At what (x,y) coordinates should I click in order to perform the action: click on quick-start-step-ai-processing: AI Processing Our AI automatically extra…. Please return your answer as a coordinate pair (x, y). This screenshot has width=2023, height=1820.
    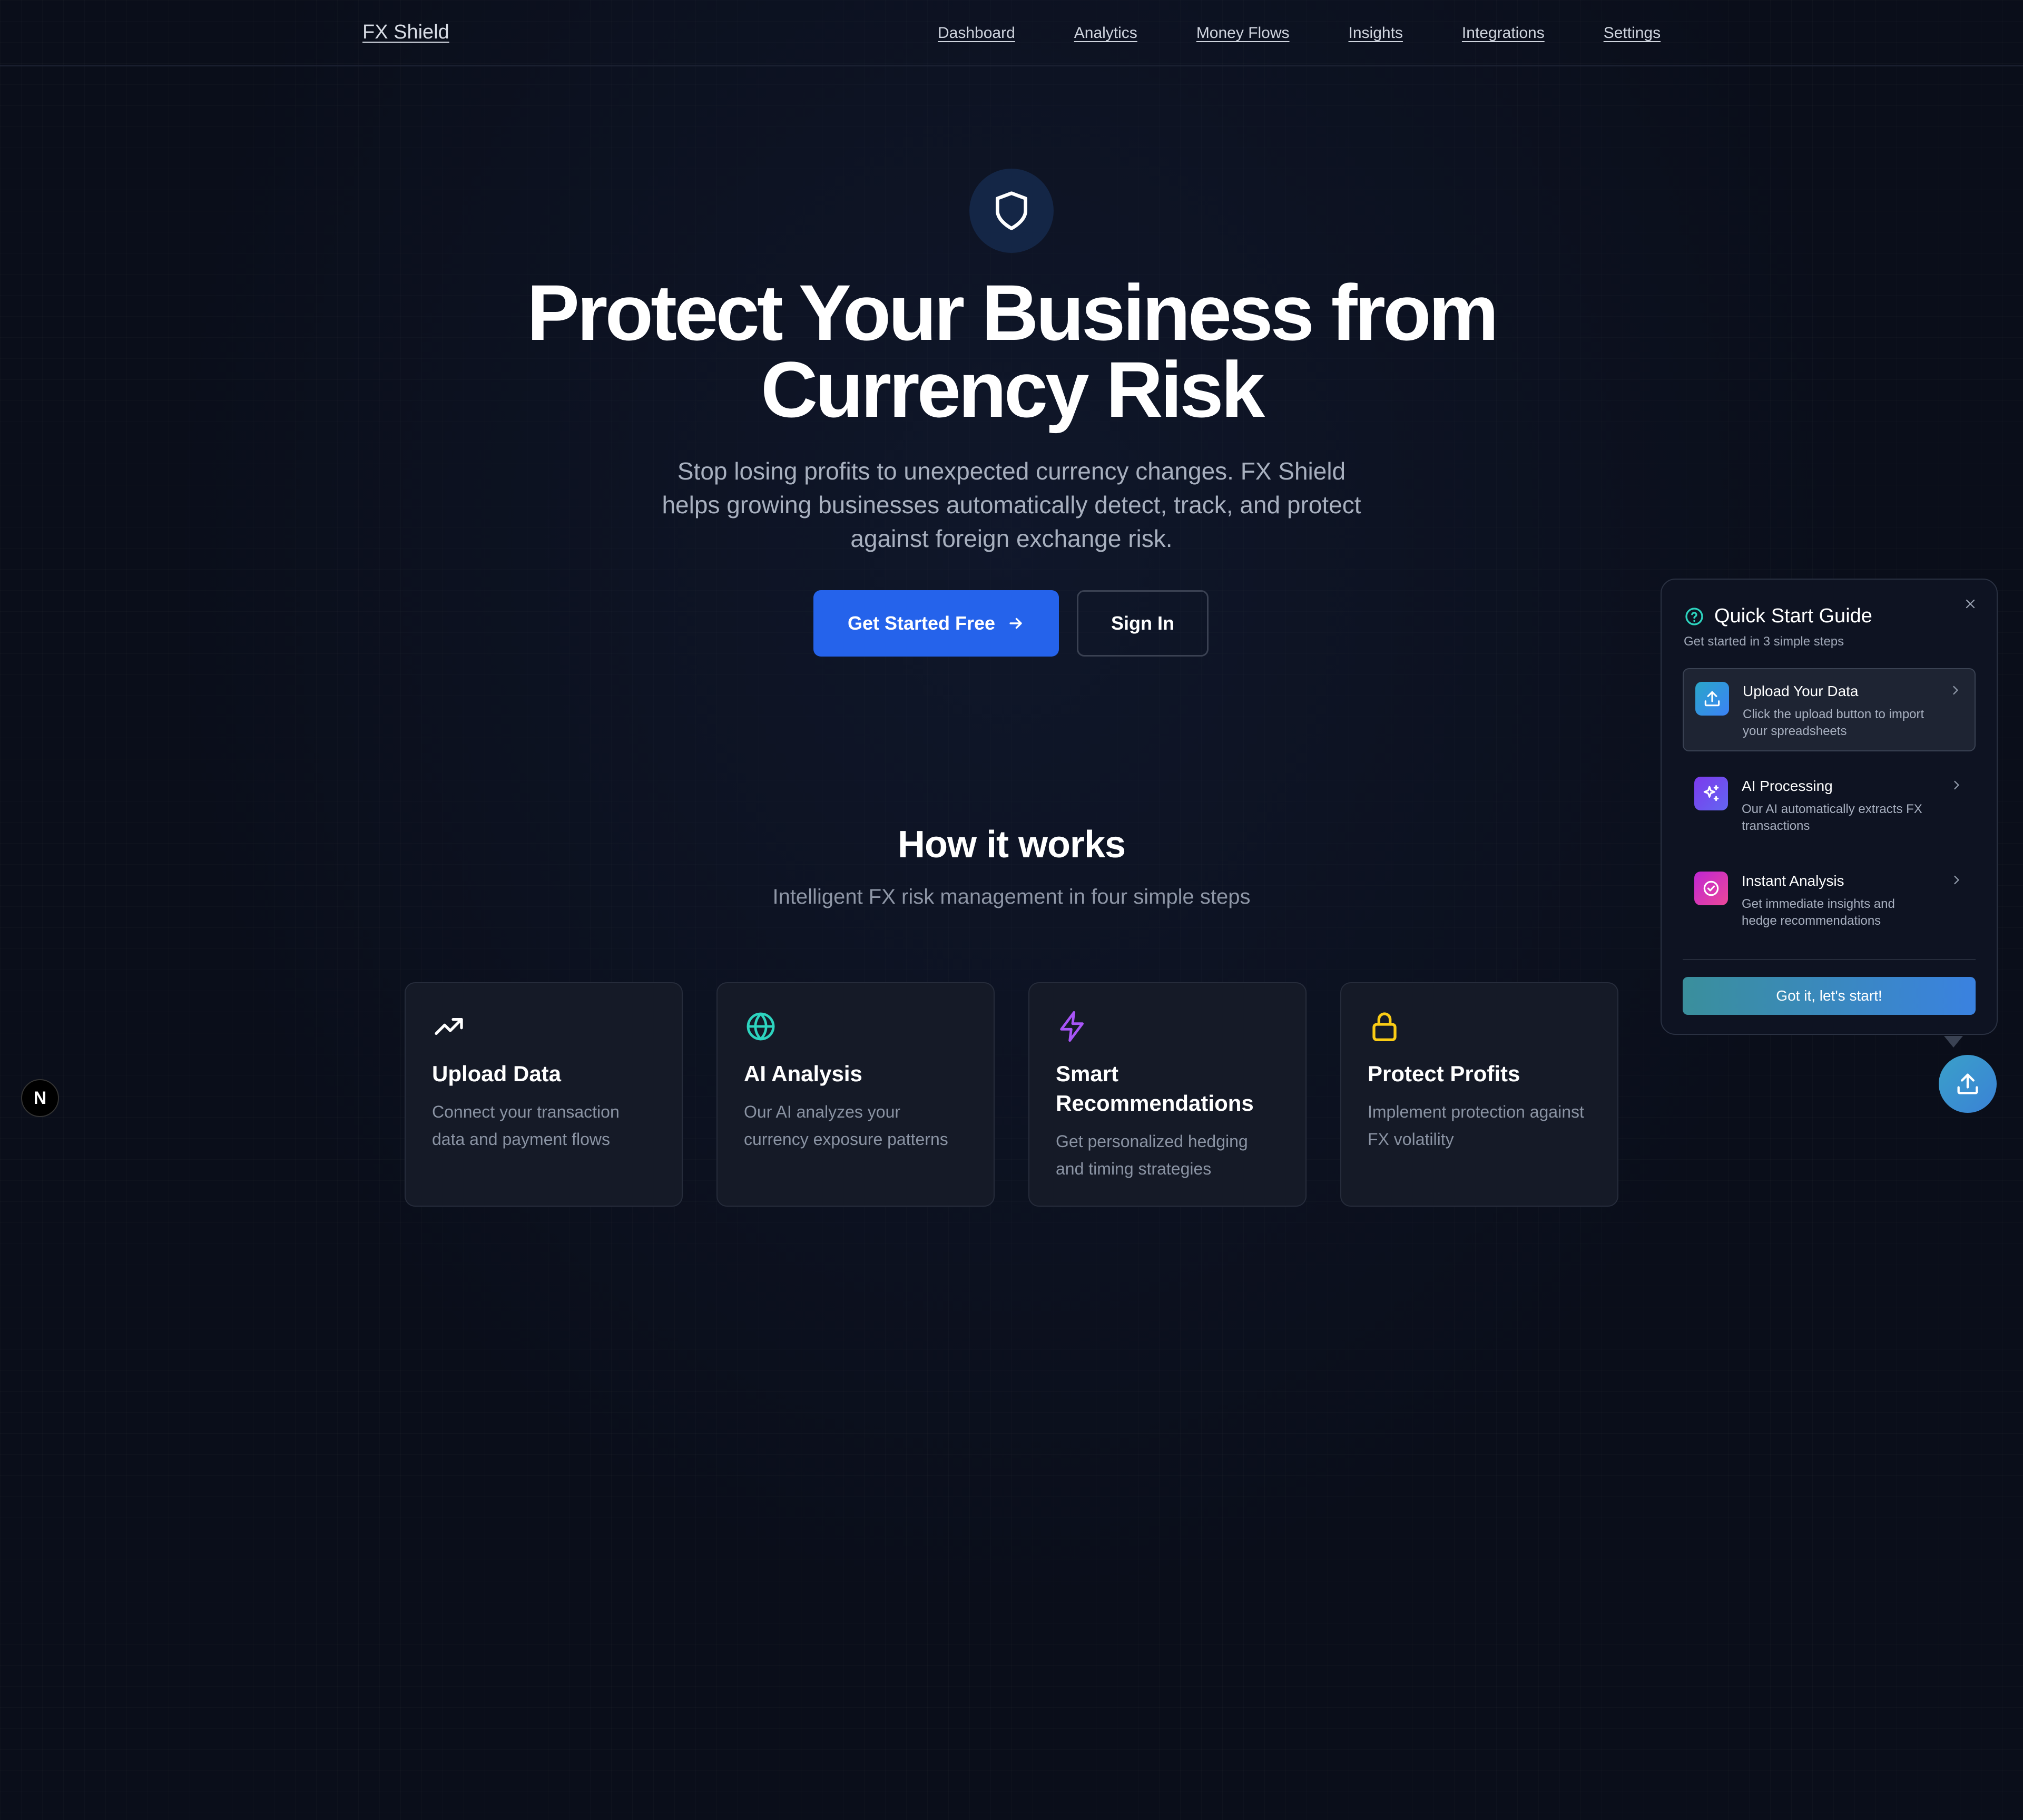
    Looking at the image, I should click on (1829, 805).